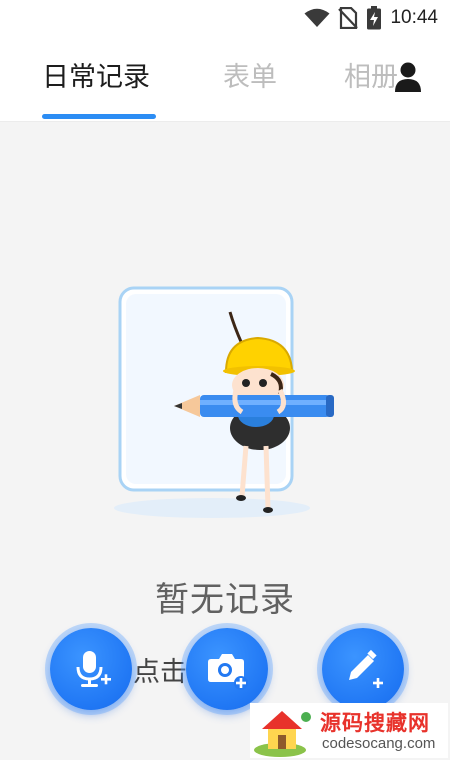 Image resolution: width=450 pixels, height=760 pixels. Describe the element at coordinates (282, 734) in the screenshot. I see `house-logo-icon` at that location.